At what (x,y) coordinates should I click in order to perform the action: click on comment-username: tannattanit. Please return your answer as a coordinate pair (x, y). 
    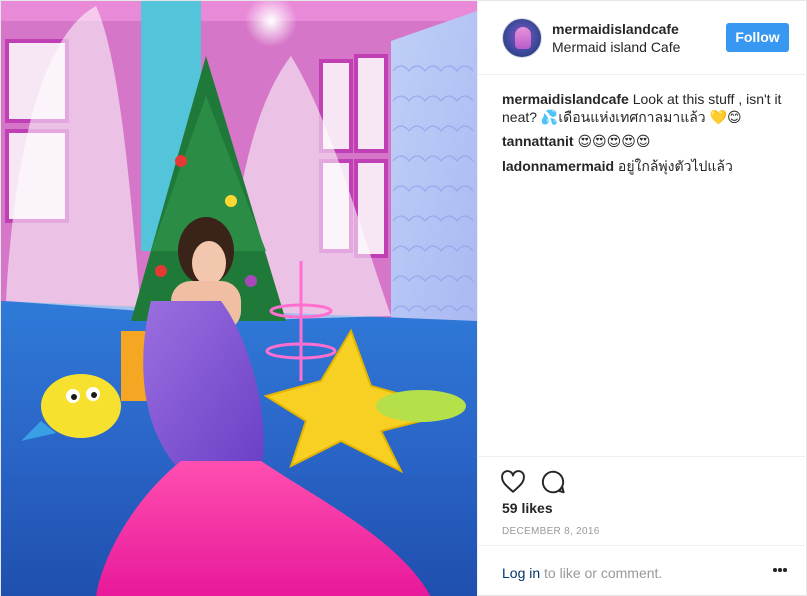
    Looking at the image, I should click on (538, 141).